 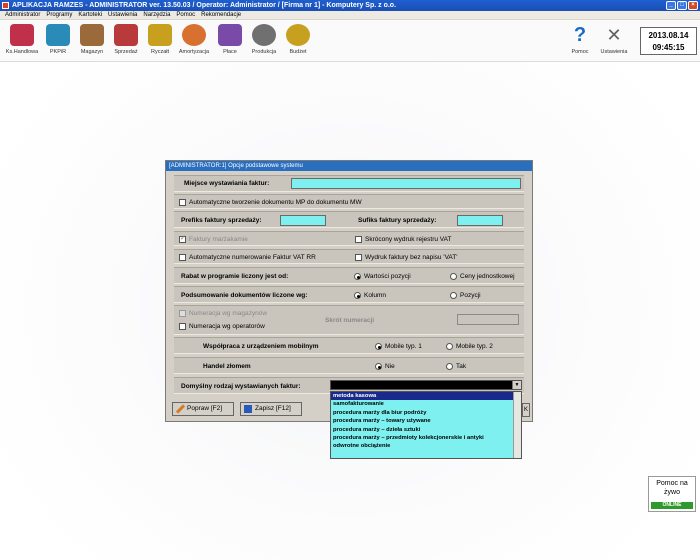 What do you see at coordinates (126, 35) in the screenshot?
I see `sales-icon` at bounding box center [126, 35].